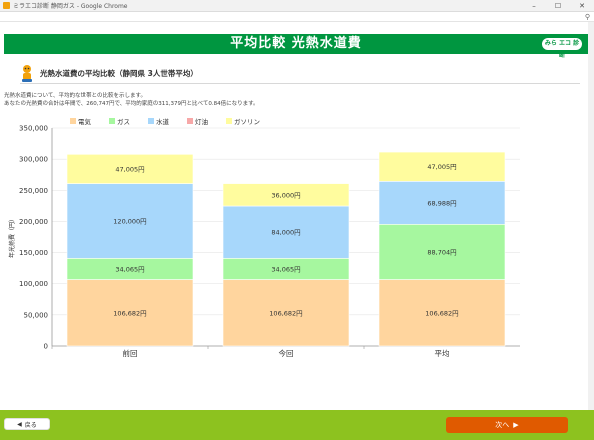 The width and height of the screenshot is (594, 440). What do you see at coordinates (129, 313) in the screenshot?
I see `data-label-0-0: 106,682円` at bounding box center [129, 313].